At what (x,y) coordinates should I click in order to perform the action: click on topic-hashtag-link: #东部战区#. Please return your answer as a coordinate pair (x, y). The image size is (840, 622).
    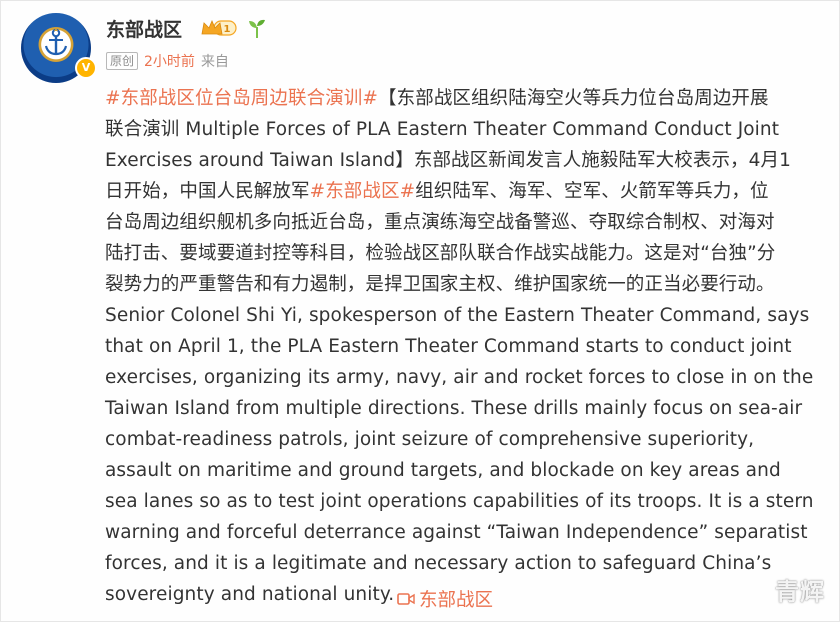
    Looking at the image, I should click on (363, 191).